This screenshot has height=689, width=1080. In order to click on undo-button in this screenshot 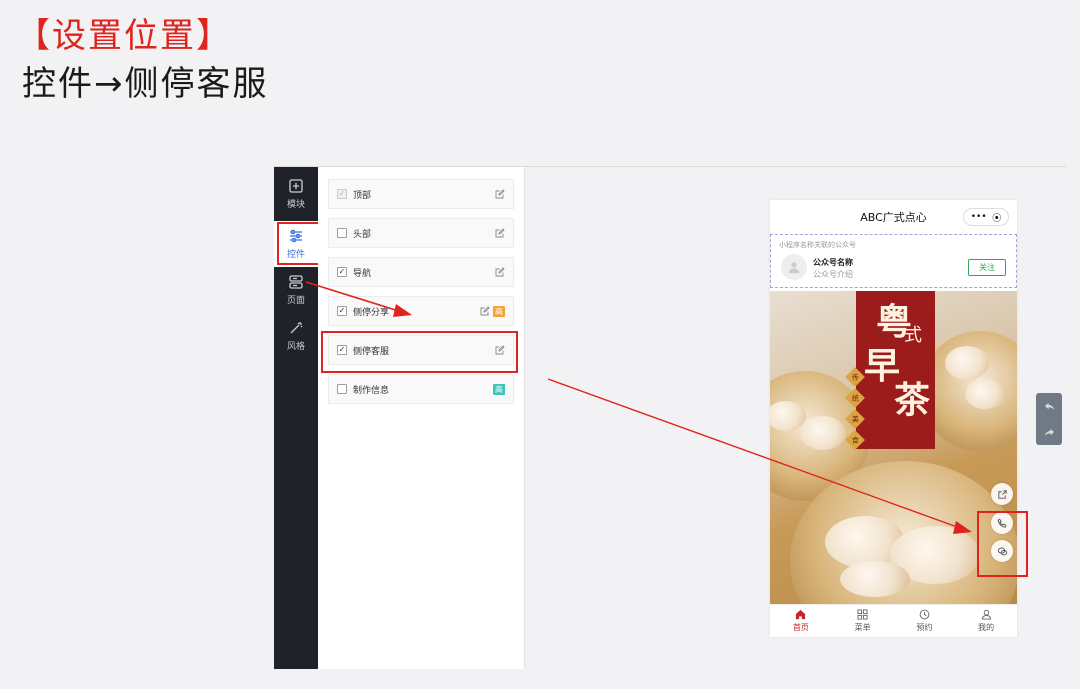, I will do `click(1049, 406)`.